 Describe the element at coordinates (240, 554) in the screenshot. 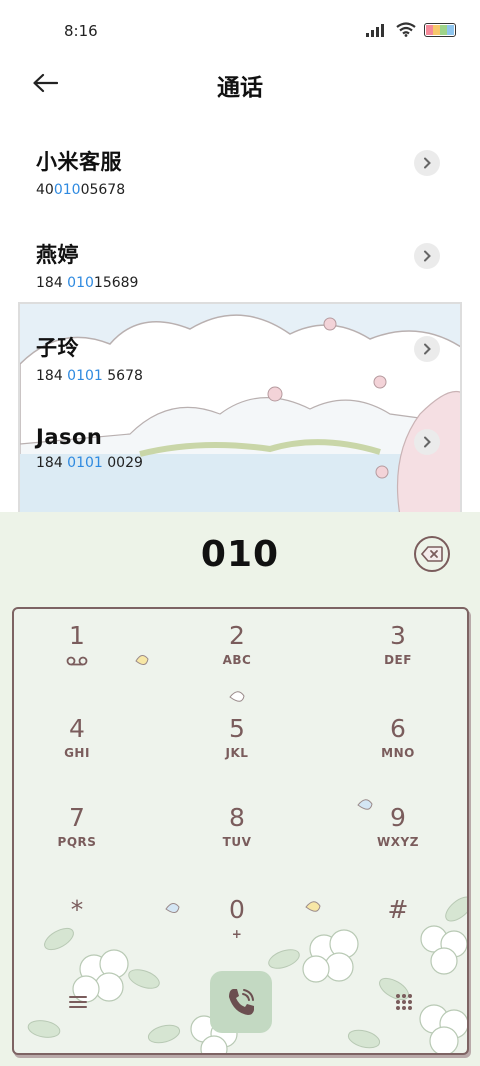

I see `dialed-number: 010` at that location.